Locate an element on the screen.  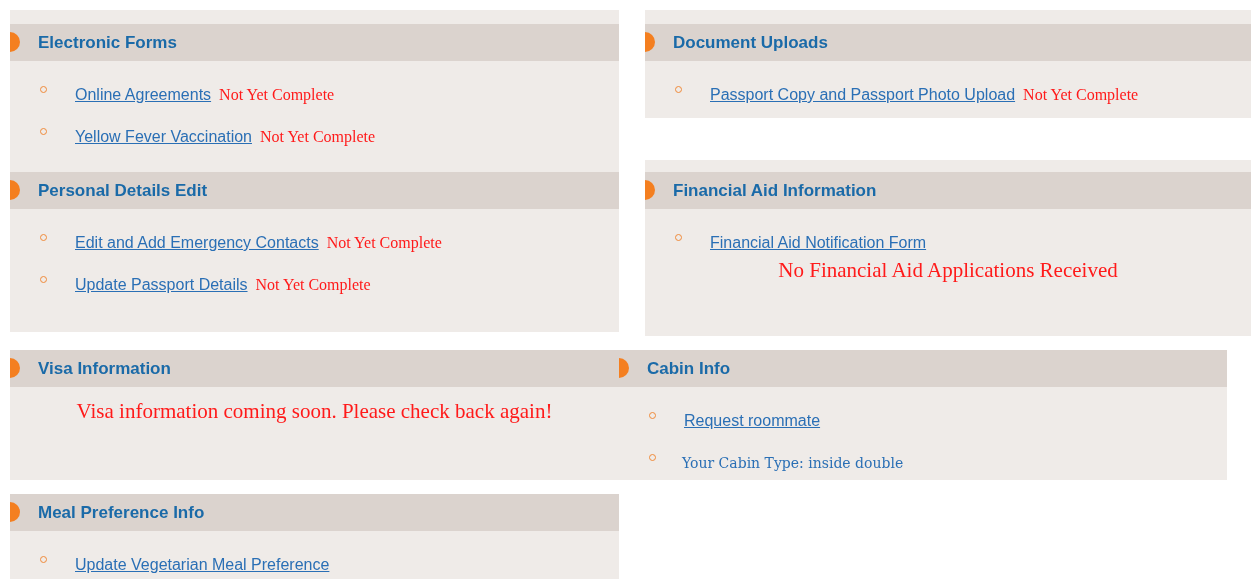
notice-text: Visa information coming soon. Please check back again! is located at coordinates (314, 411).